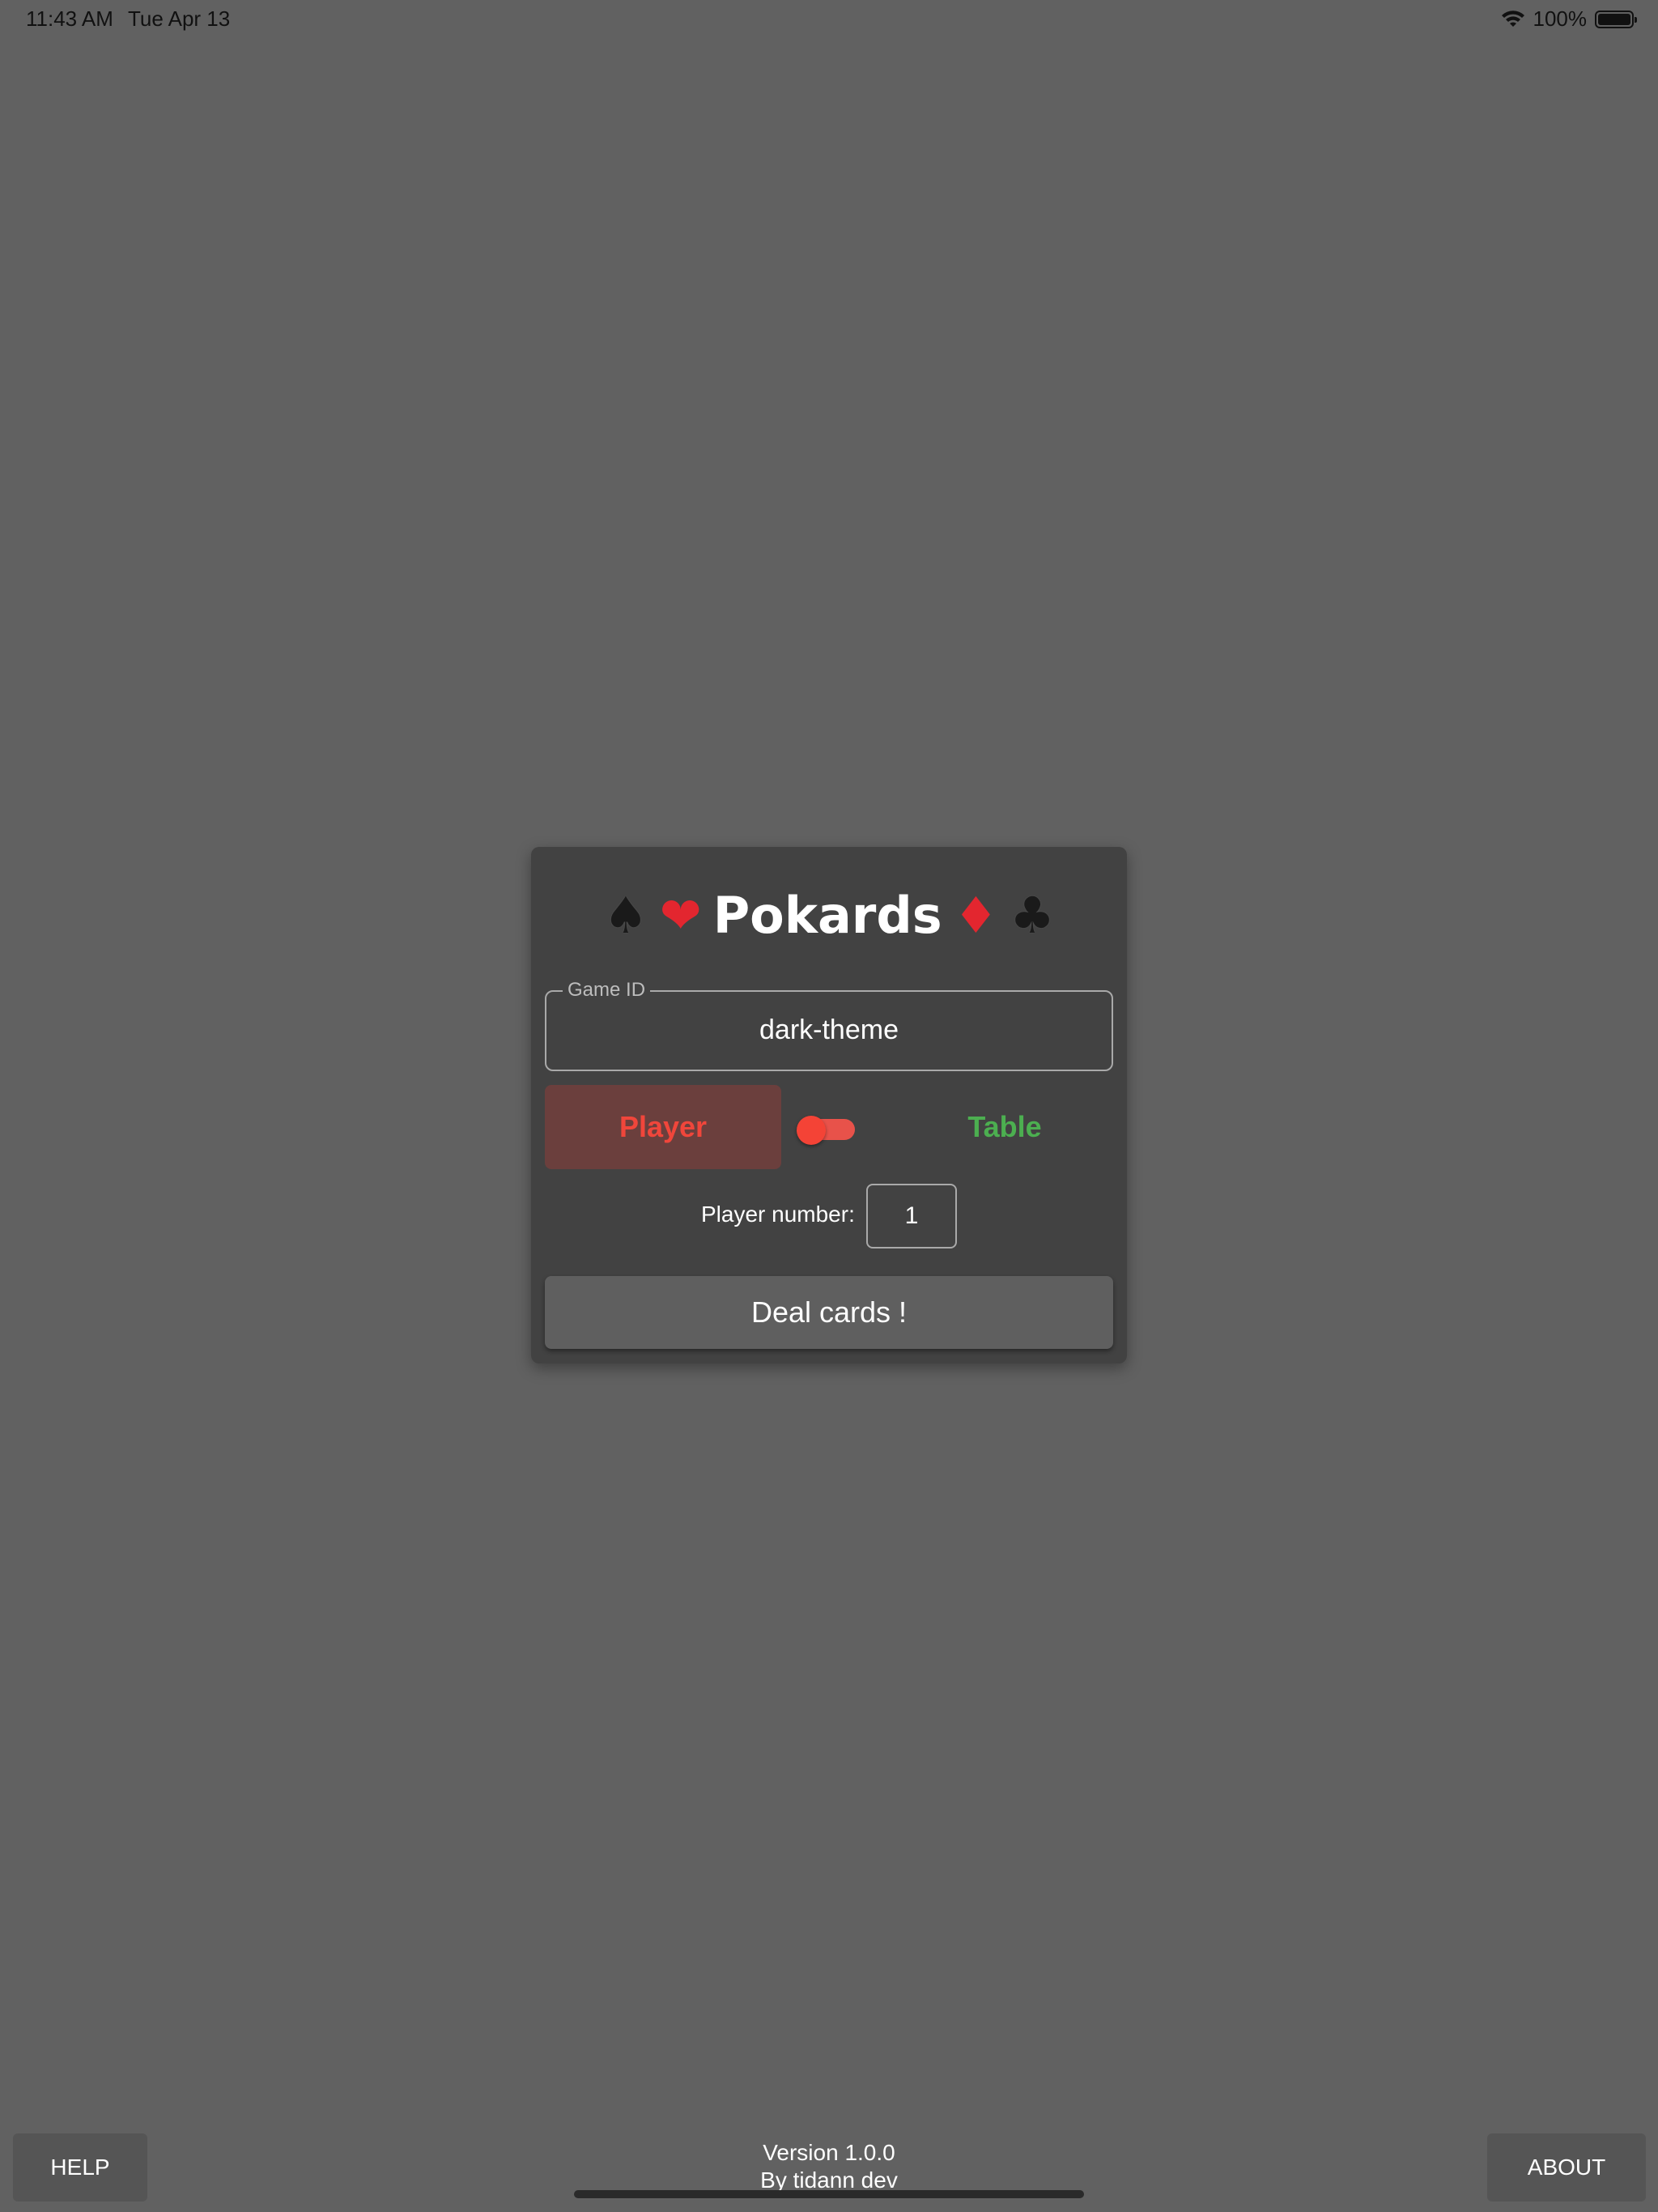 Image resolution: width=1658 pixels, height=2212 pixels. Describe the element at coordinates (829, 1313) in the screenshot. I see `deal-cards-button: Deal cards !` at that location.